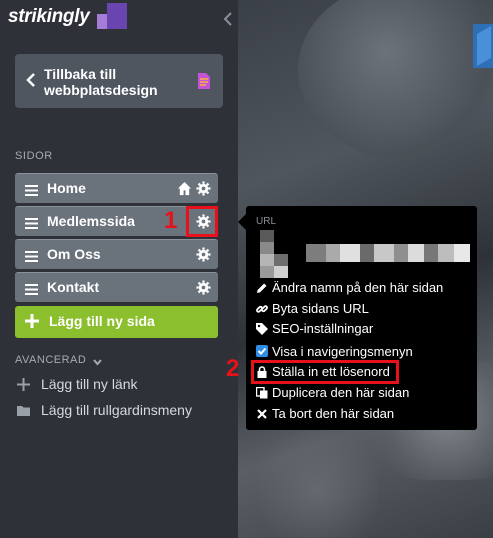  What do you see at coordinates (262, 288) in the screenshot?
I see `pencil-icon` at bounding box center [262, 288].